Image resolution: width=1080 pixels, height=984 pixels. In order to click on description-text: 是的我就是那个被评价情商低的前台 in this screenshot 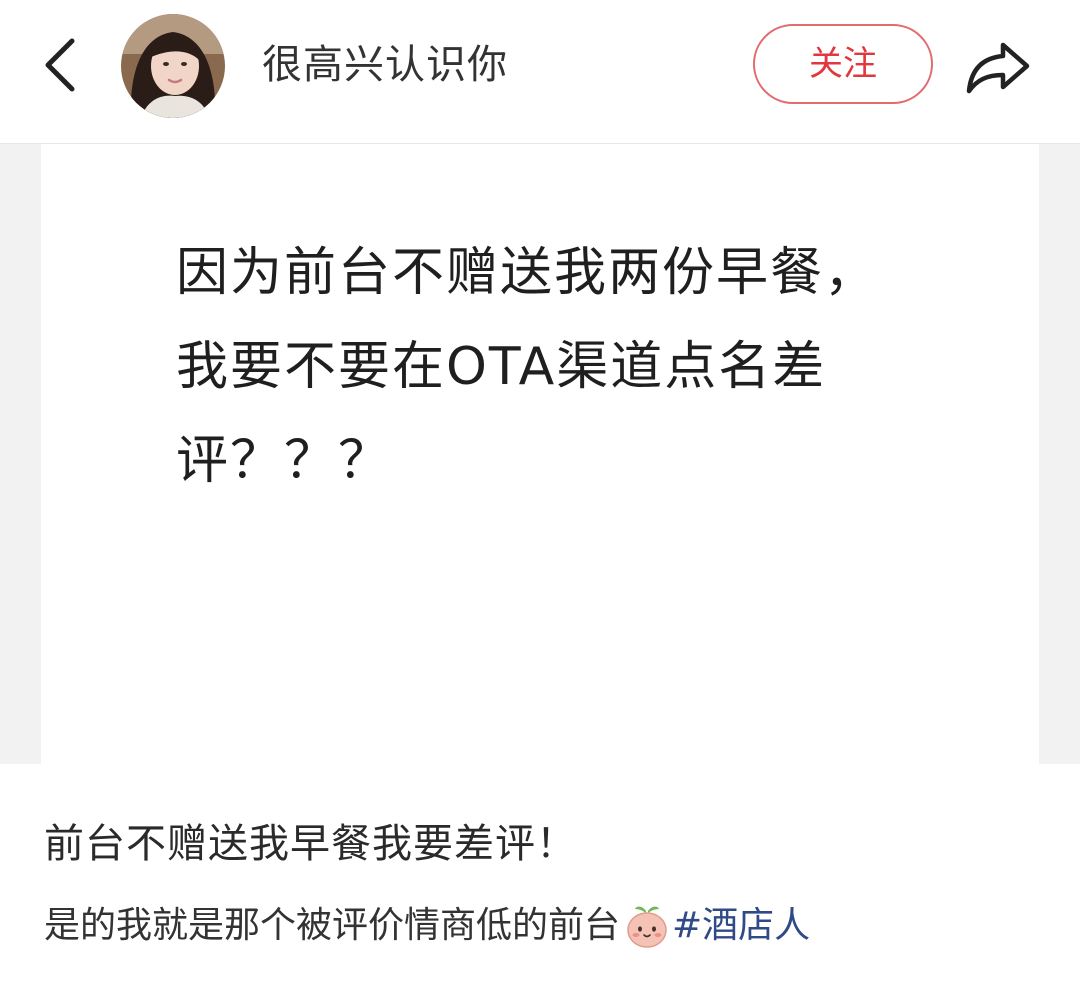, I will do `click(332, 925)`.